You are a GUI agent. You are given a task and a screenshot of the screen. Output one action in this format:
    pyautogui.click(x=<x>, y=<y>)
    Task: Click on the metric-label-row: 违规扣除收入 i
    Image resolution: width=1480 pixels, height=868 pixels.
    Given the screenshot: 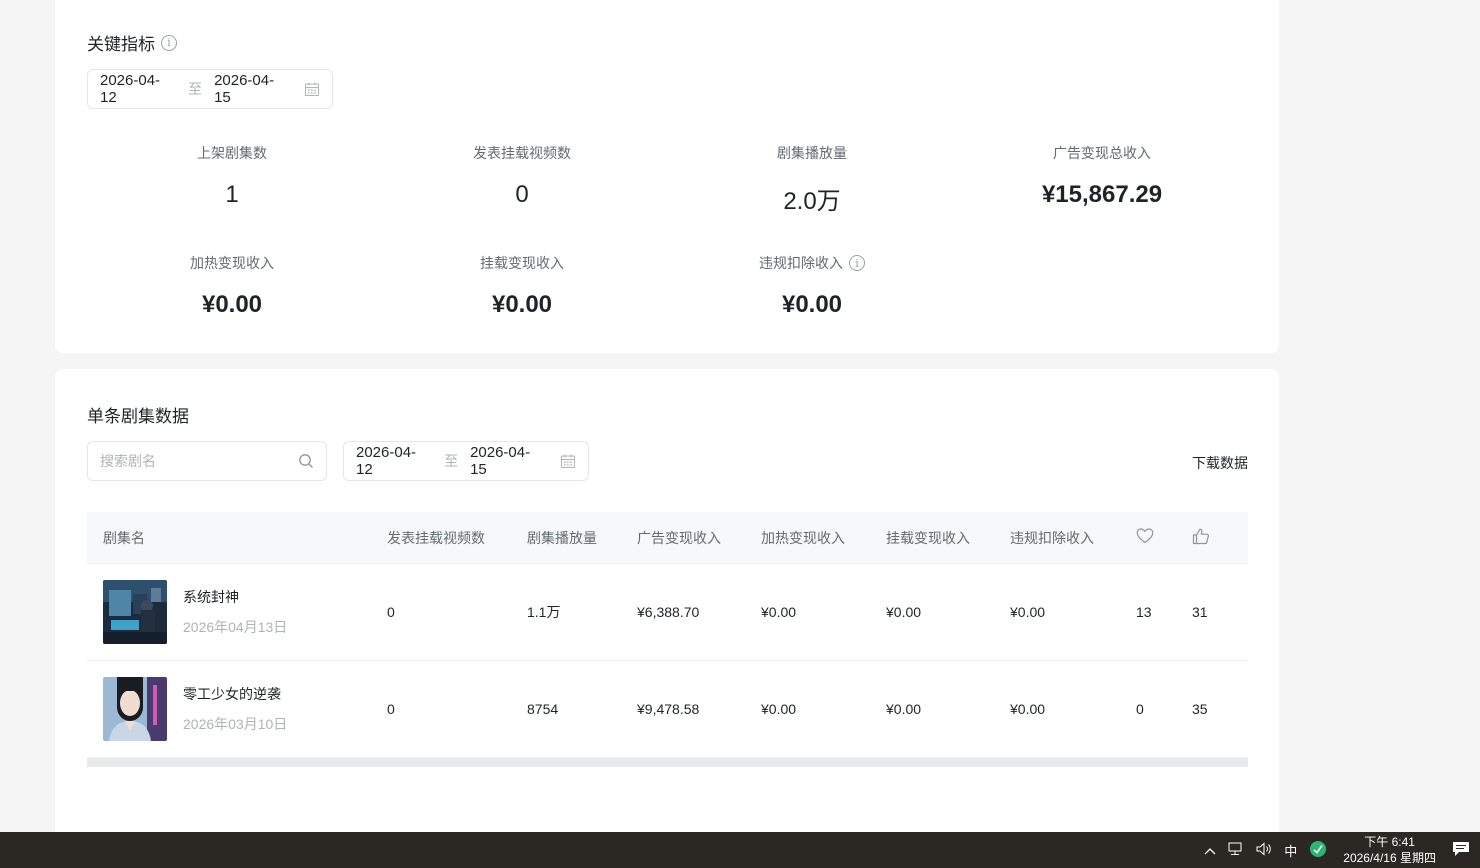 What is the action you would take?
    pyautogui.click(x=812, y=263)
    